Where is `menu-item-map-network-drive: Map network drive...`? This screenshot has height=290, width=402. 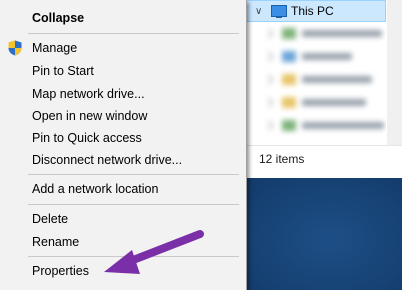
menu-item-map-network-drive: Map network drive... is located at coordinates (122, 94).